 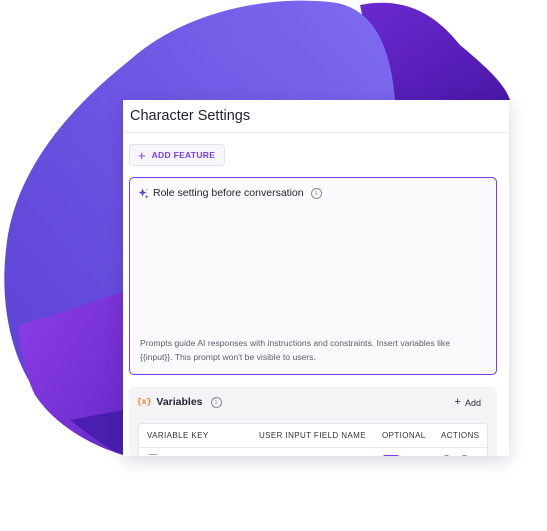 I want to click on add-variable-label: Add, so click(x=472, y=402).